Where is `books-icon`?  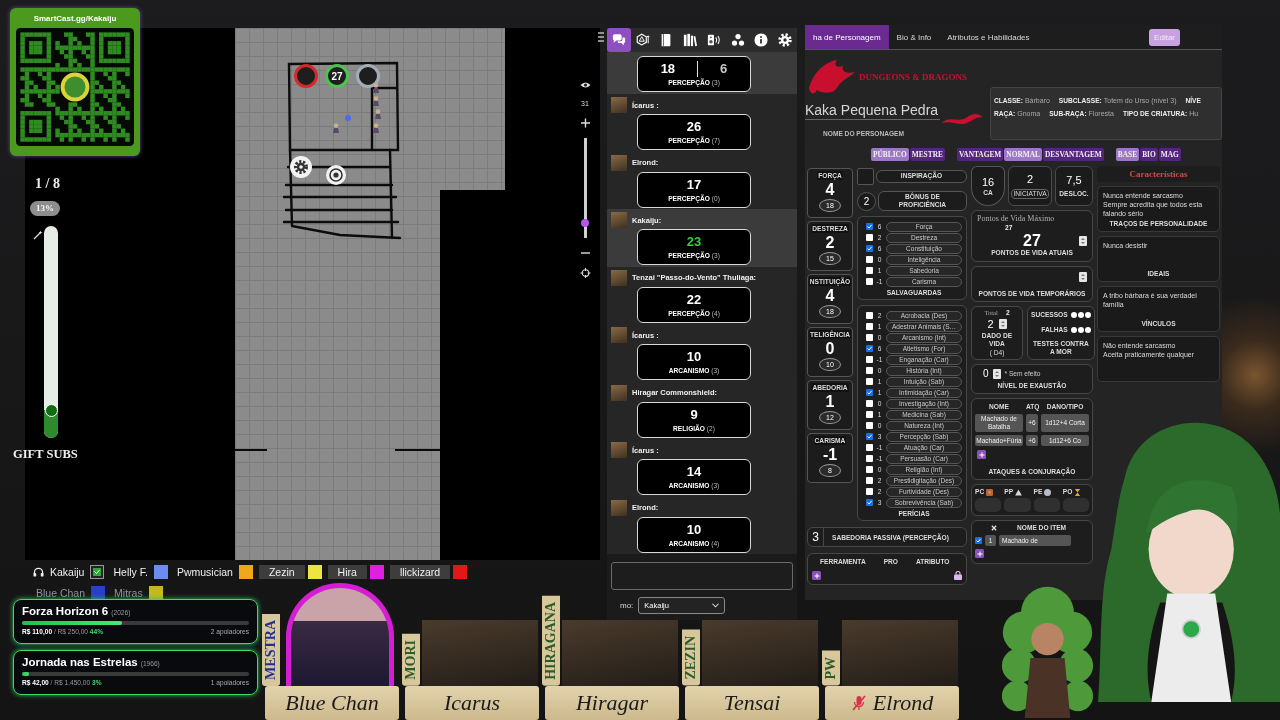
books-icon is located at coordinates (690, 40).